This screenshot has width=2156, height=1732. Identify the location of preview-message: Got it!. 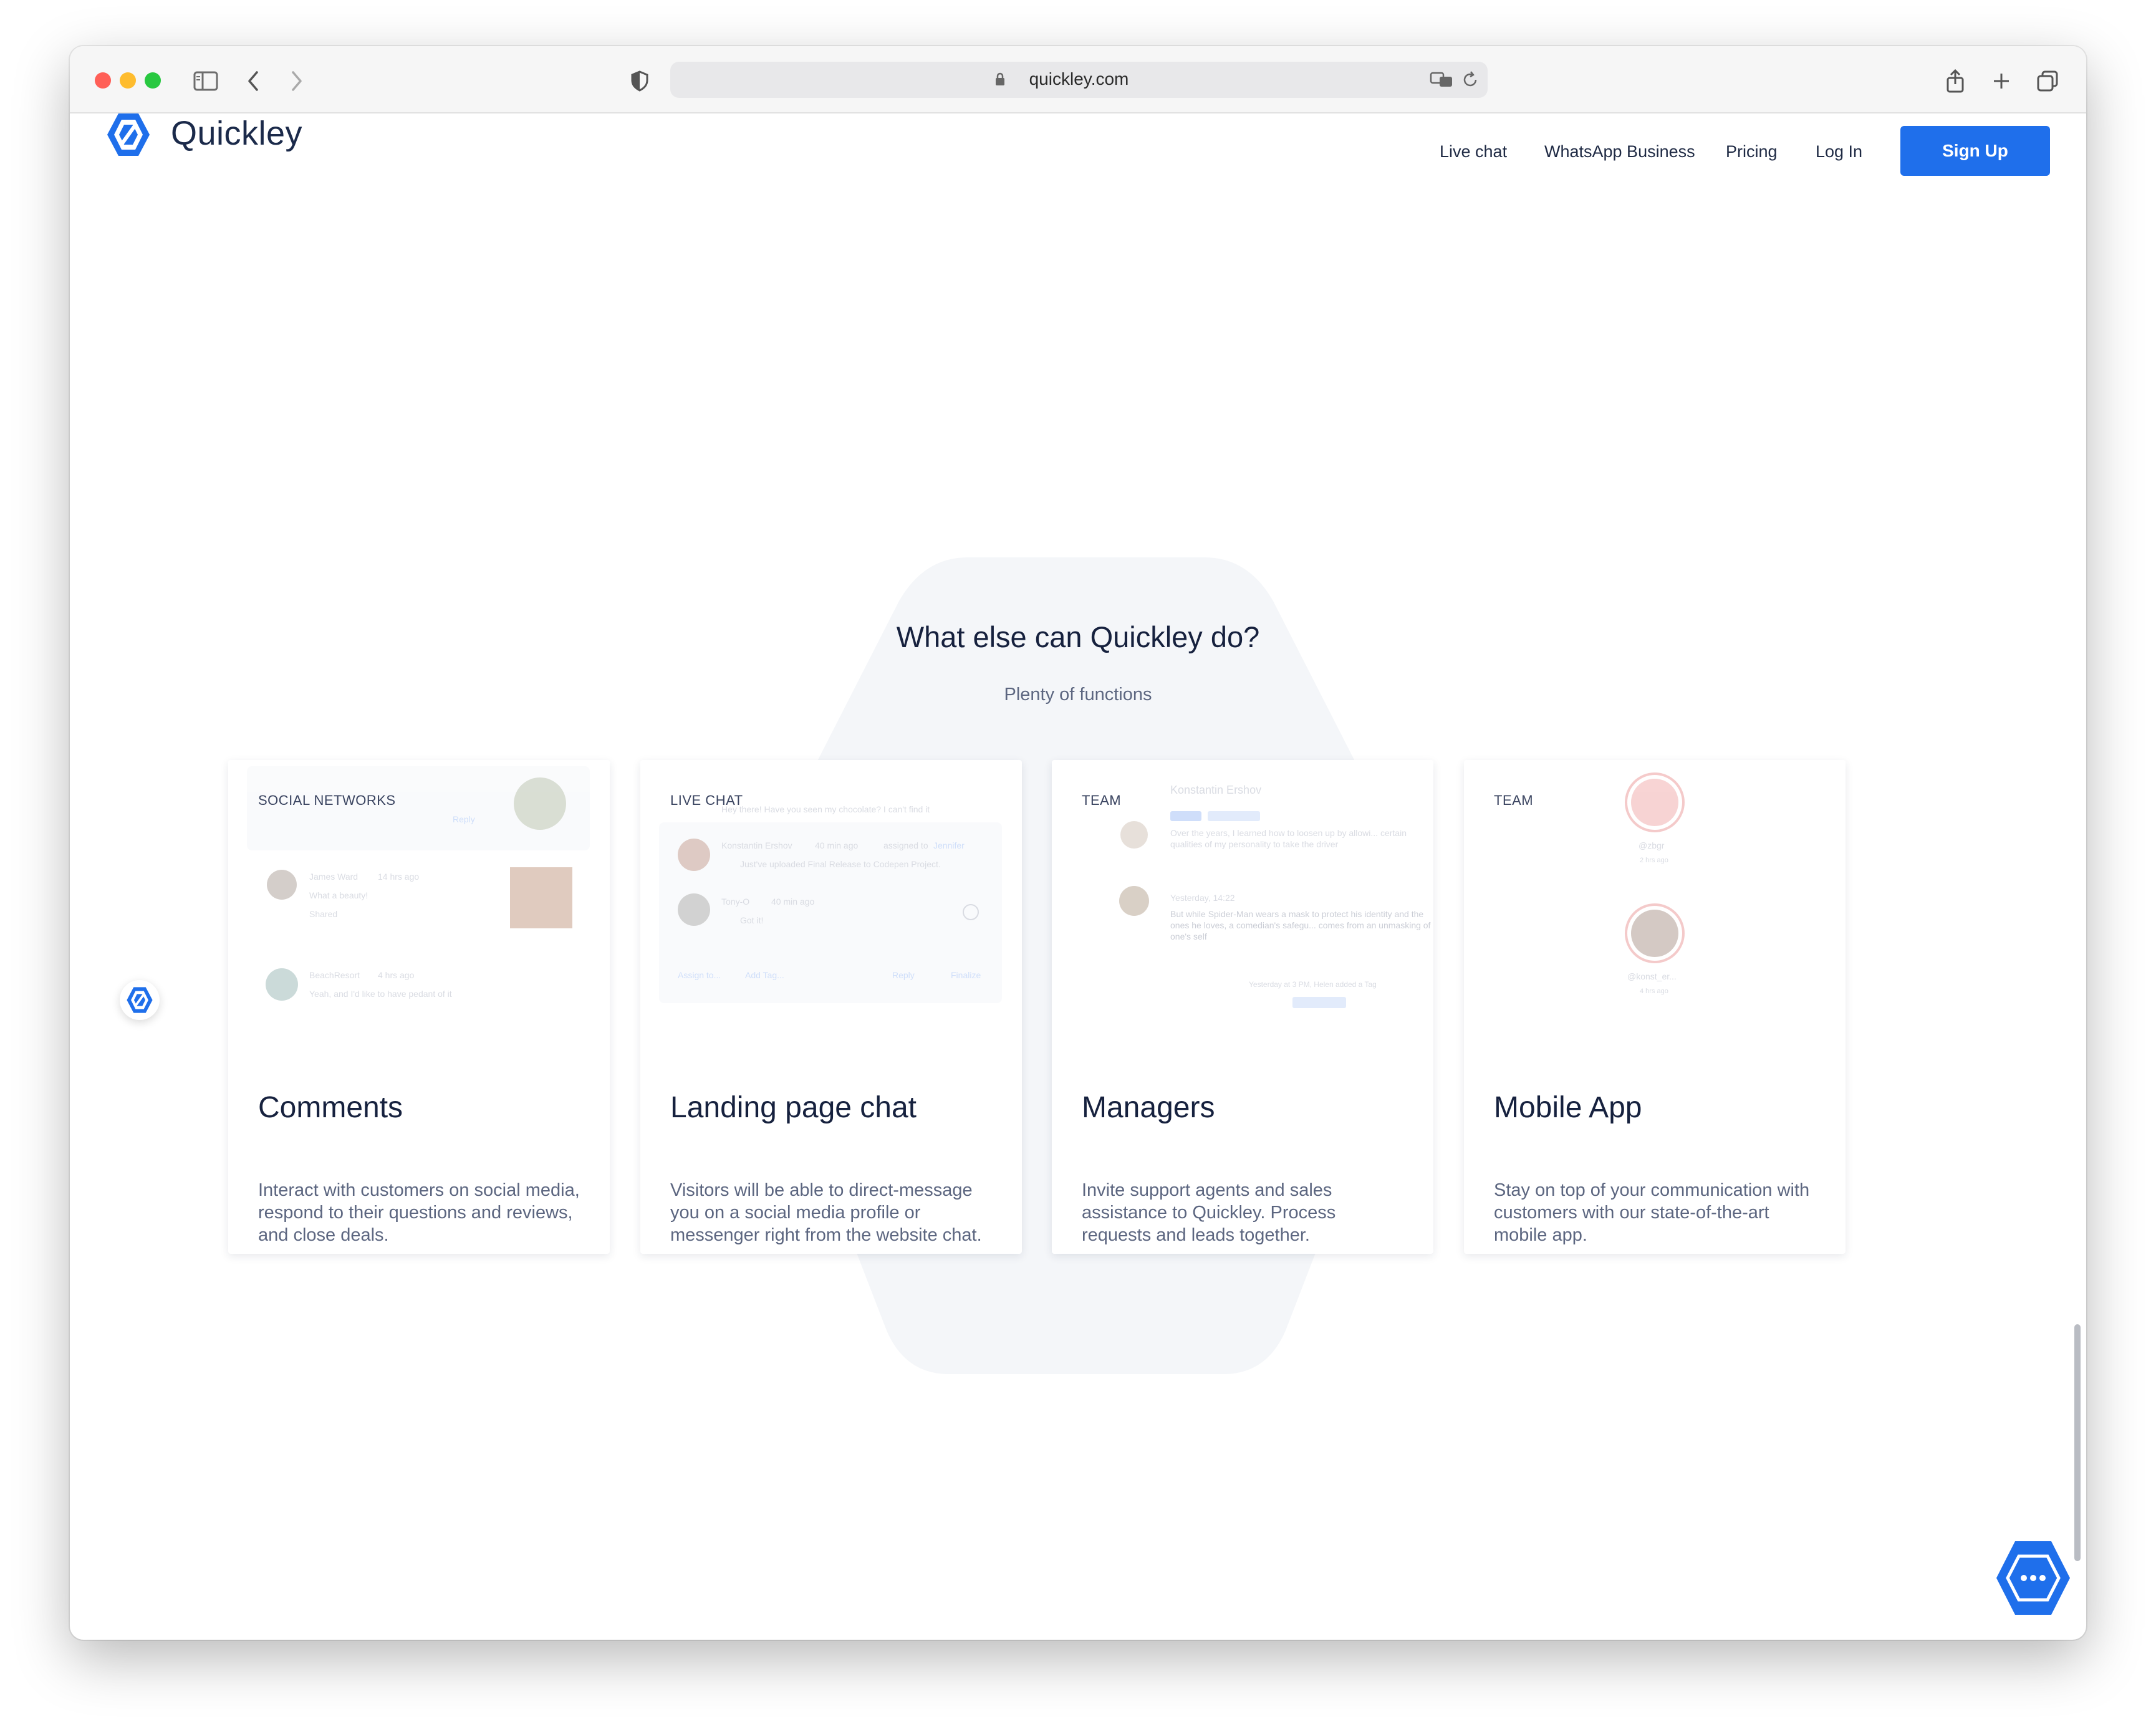
(751, 920).